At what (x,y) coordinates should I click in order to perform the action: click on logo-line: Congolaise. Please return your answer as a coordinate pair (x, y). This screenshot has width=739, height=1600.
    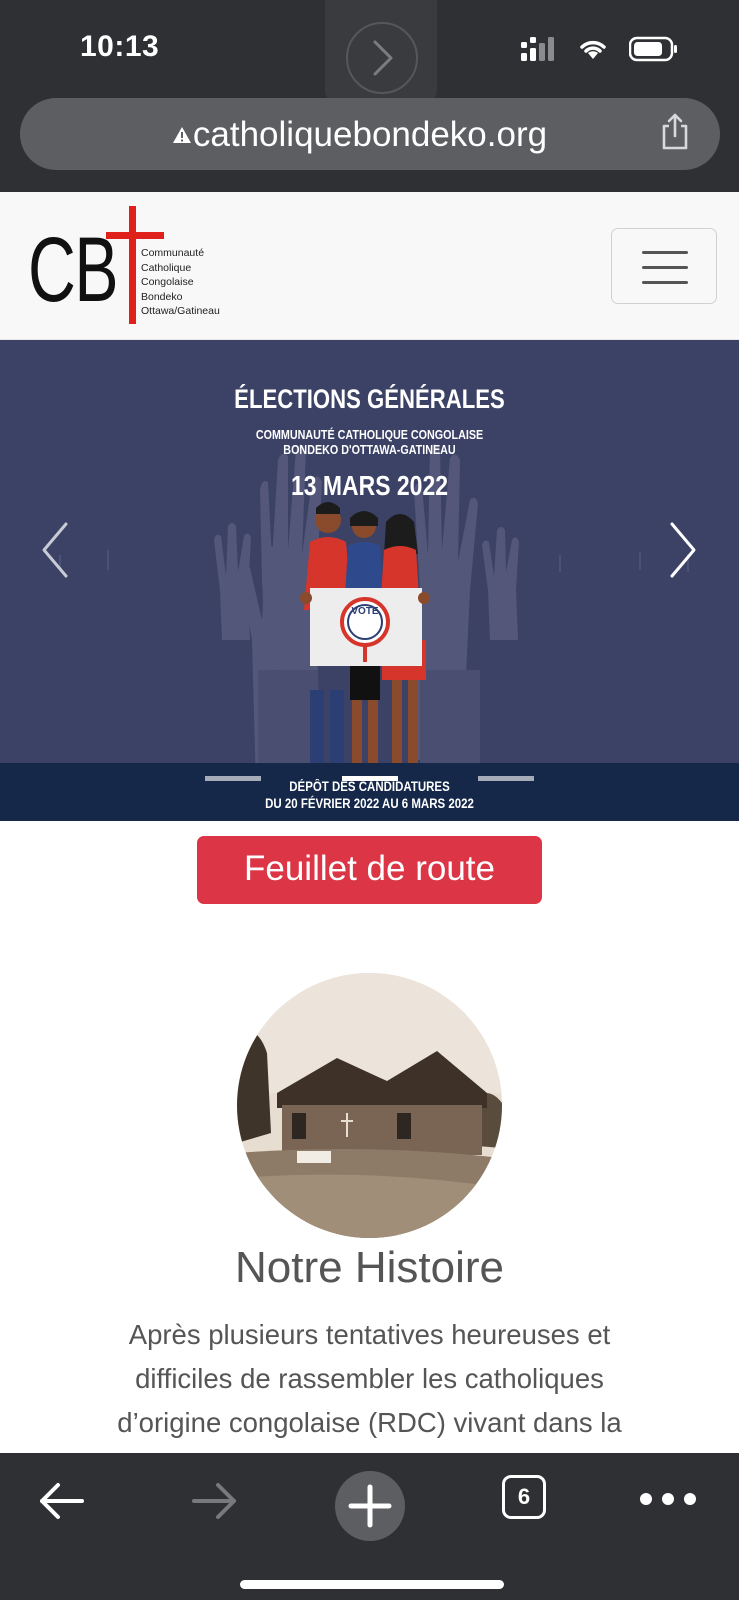
    Looking at the image, I should click on (167, 282).